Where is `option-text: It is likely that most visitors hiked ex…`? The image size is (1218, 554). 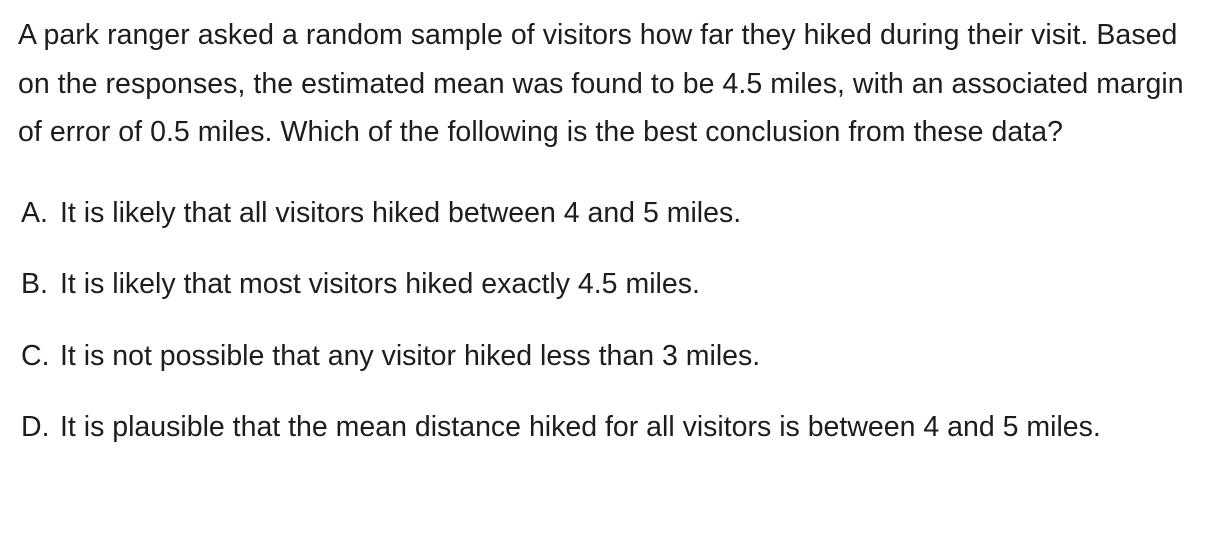 option-text: It is likely that most visitors hiked ex… is located at coordinates (380, 284).